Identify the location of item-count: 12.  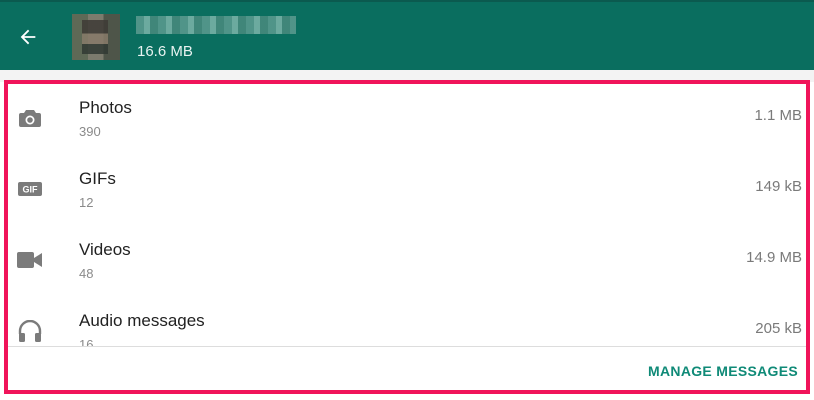
(86, 202).